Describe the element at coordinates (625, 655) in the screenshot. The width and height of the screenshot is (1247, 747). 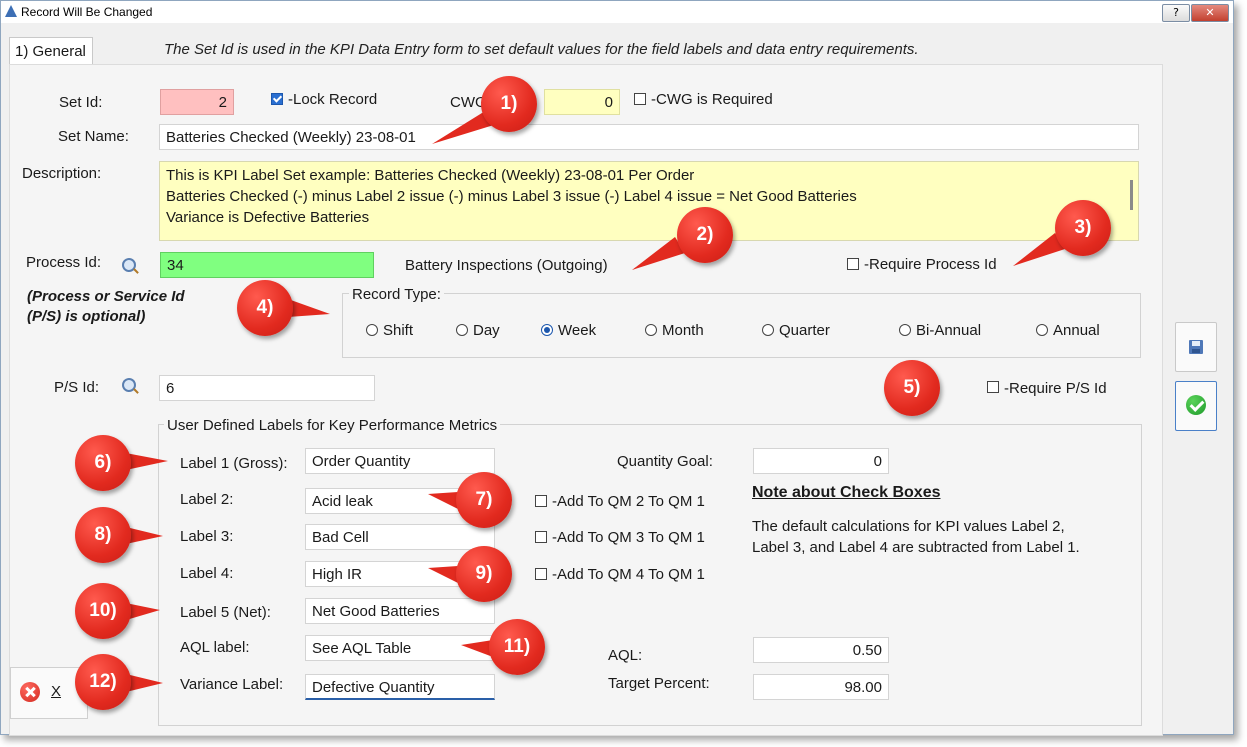
I see `aql-number-label: AQL:` at that location.